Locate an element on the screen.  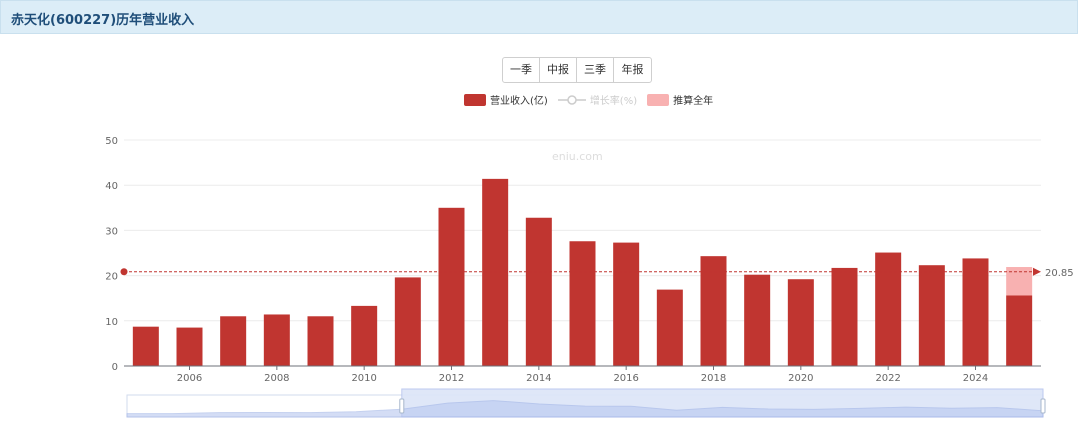
zoom-handle-left is located at coordinates (402, 406).